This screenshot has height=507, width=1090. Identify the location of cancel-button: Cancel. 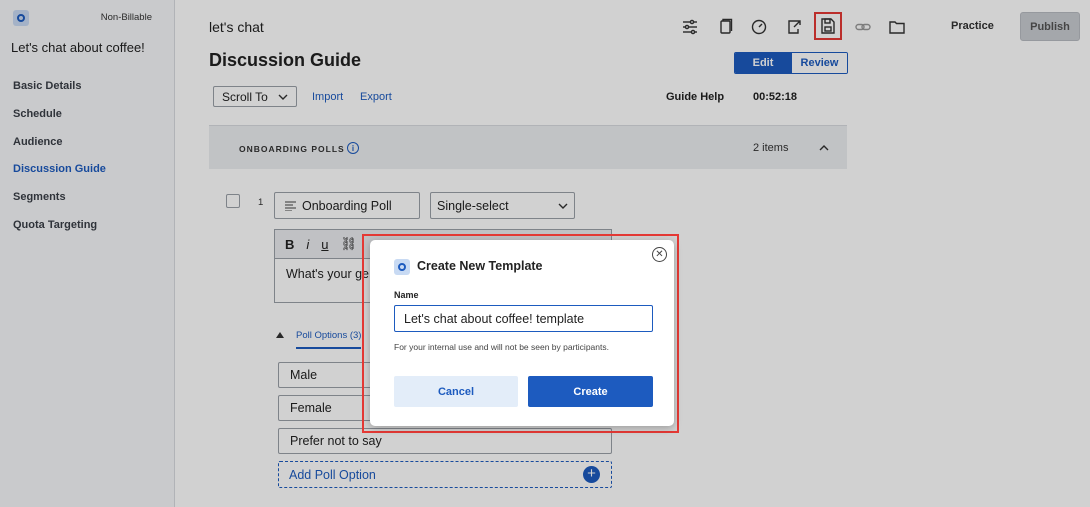
(456, 391).